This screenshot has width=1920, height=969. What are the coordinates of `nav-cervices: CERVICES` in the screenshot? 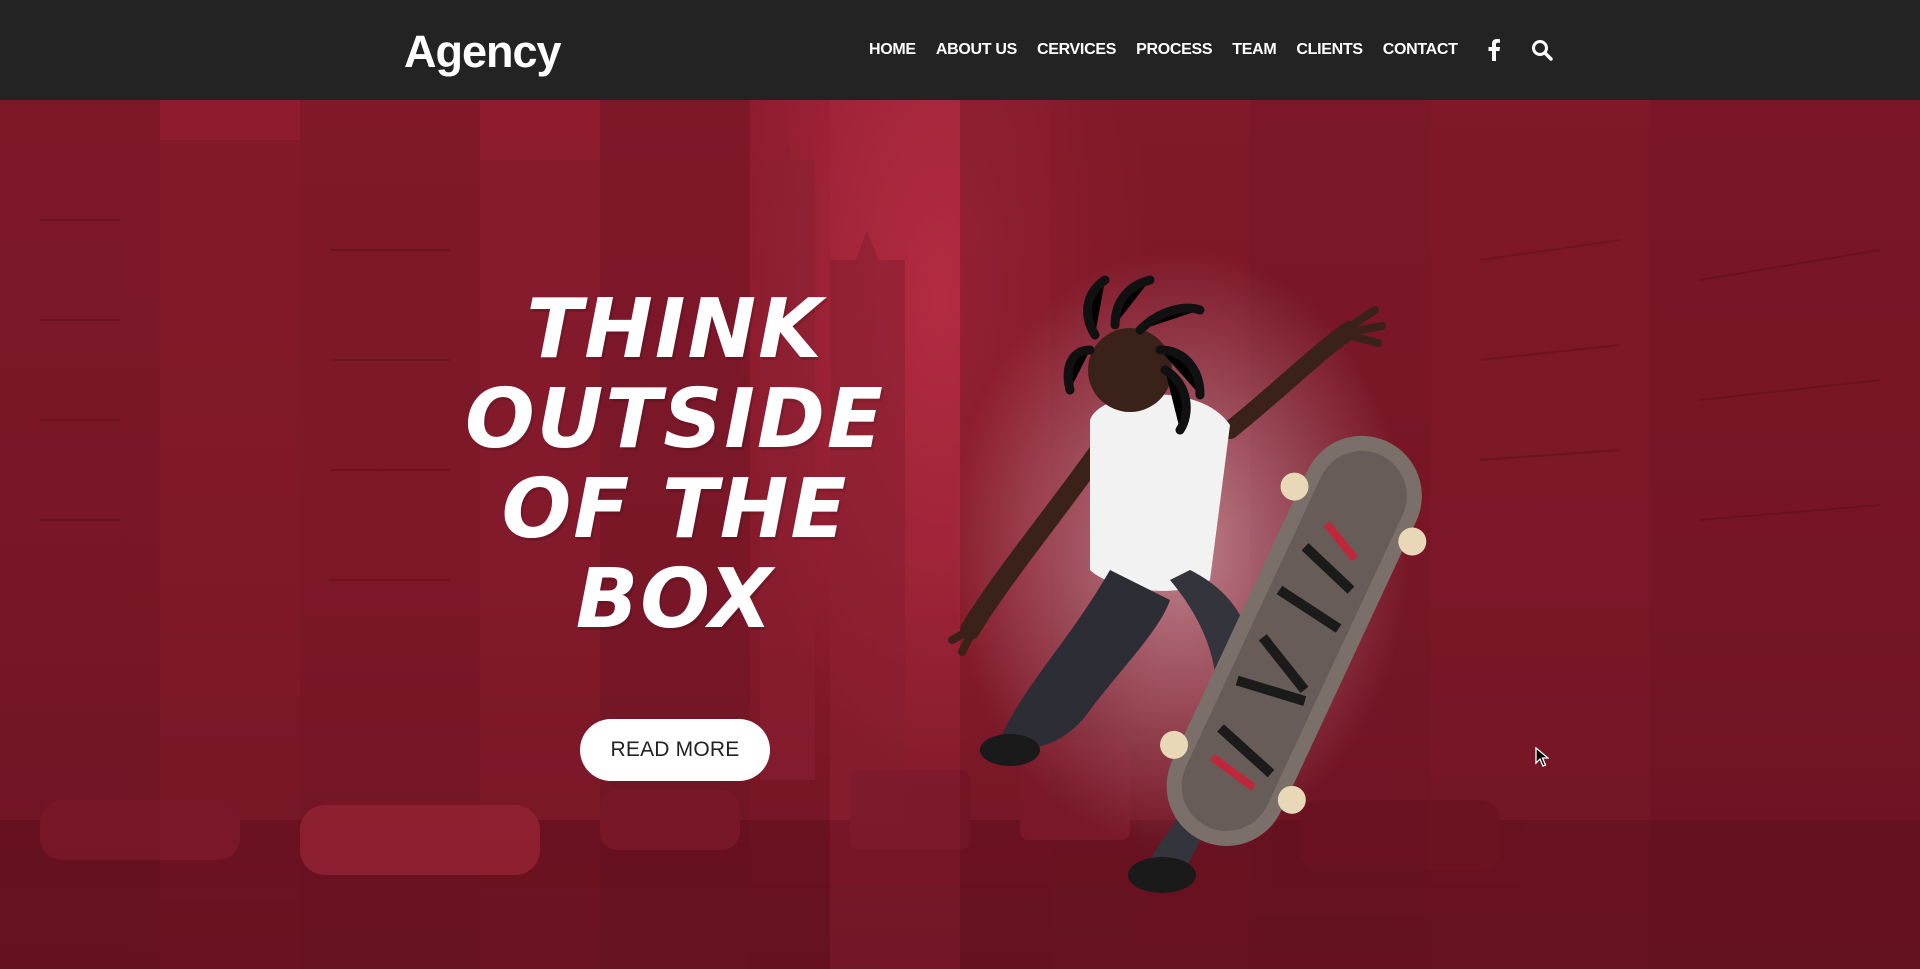 It's located at (1076, 50).